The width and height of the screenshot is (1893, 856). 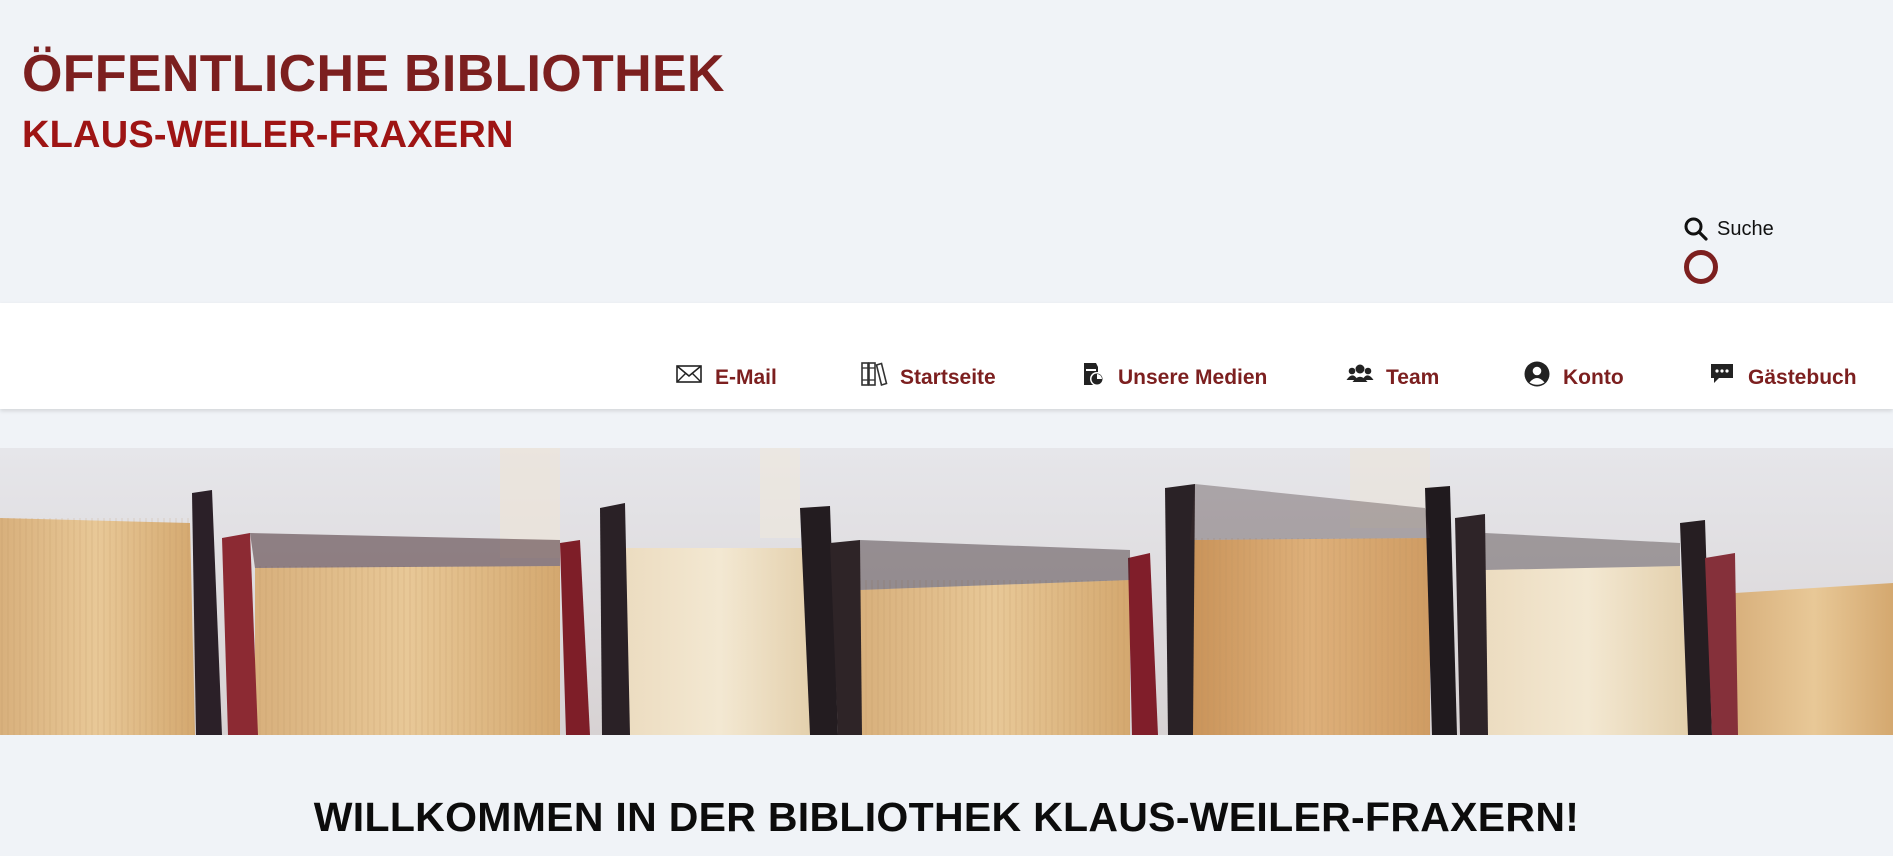 What do you see at coordinates (1593, 377) in the screenshot?
I see `nav-label-konto: Konto` at bounding box center [1593, 377].